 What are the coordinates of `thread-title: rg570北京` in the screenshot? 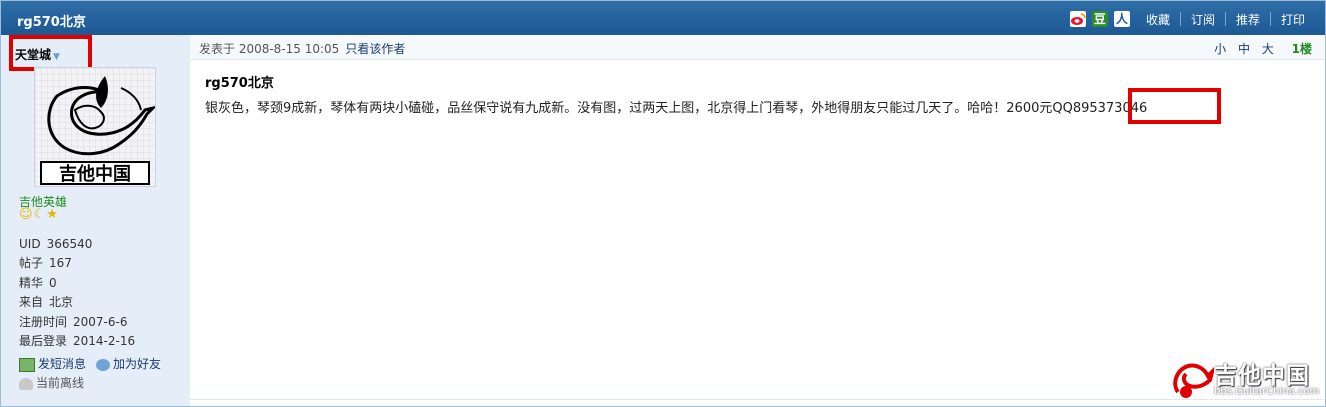 It's located at (51, 22).